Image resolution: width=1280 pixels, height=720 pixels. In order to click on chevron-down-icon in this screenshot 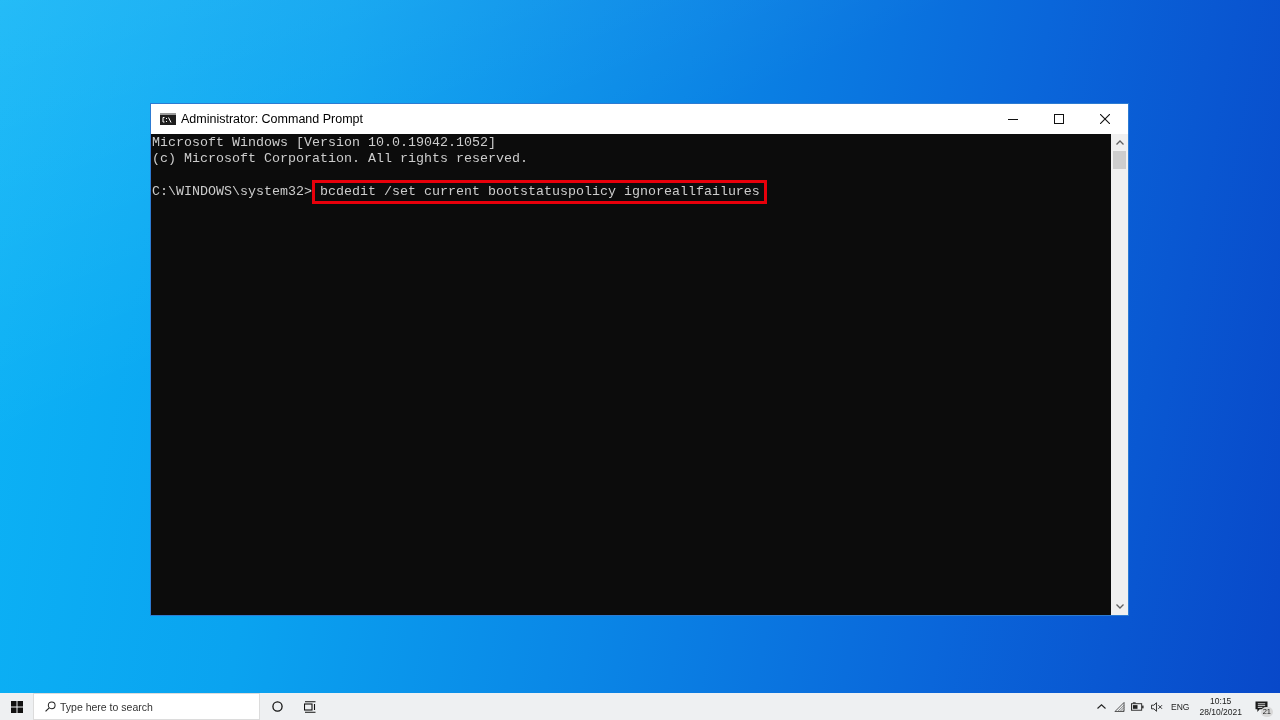, I will do `click(1119, 606)`.